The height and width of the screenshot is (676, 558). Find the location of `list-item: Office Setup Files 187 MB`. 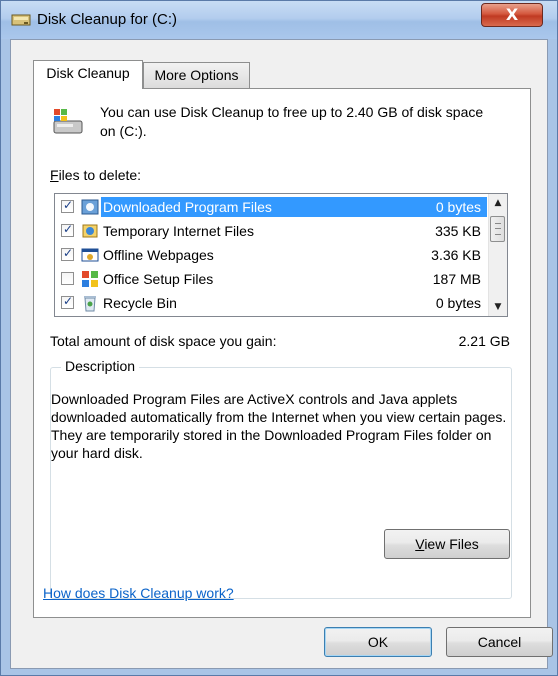

list-item: Office Setup Files 187 MB is located at coordinates (271, 279).